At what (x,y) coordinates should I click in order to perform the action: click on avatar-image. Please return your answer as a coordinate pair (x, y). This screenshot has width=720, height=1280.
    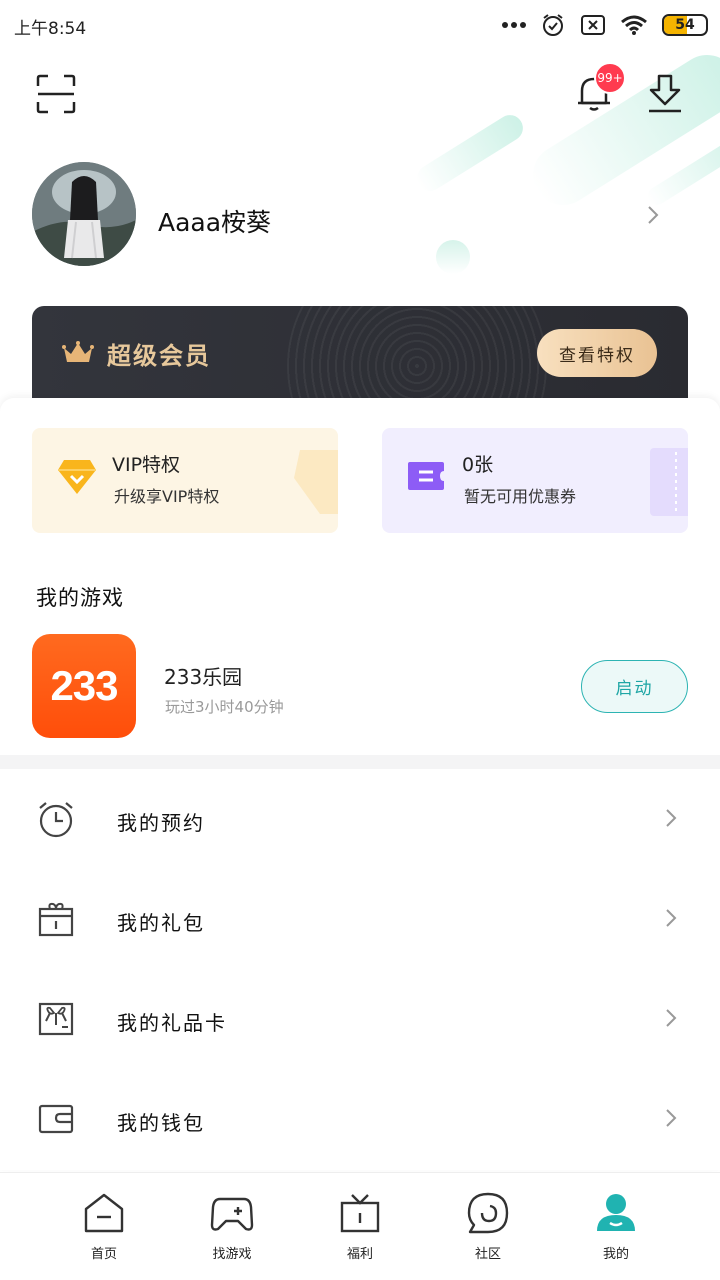
    Looking at the image, I should click on (84, 214).